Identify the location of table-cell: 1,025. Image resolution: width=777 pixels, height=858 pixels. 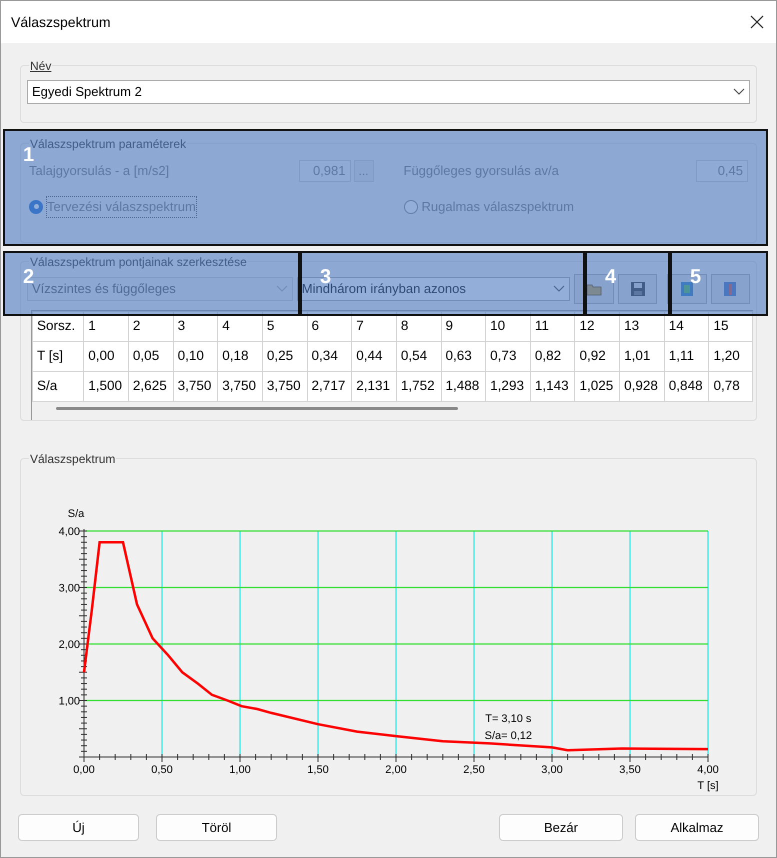
(597, 387).